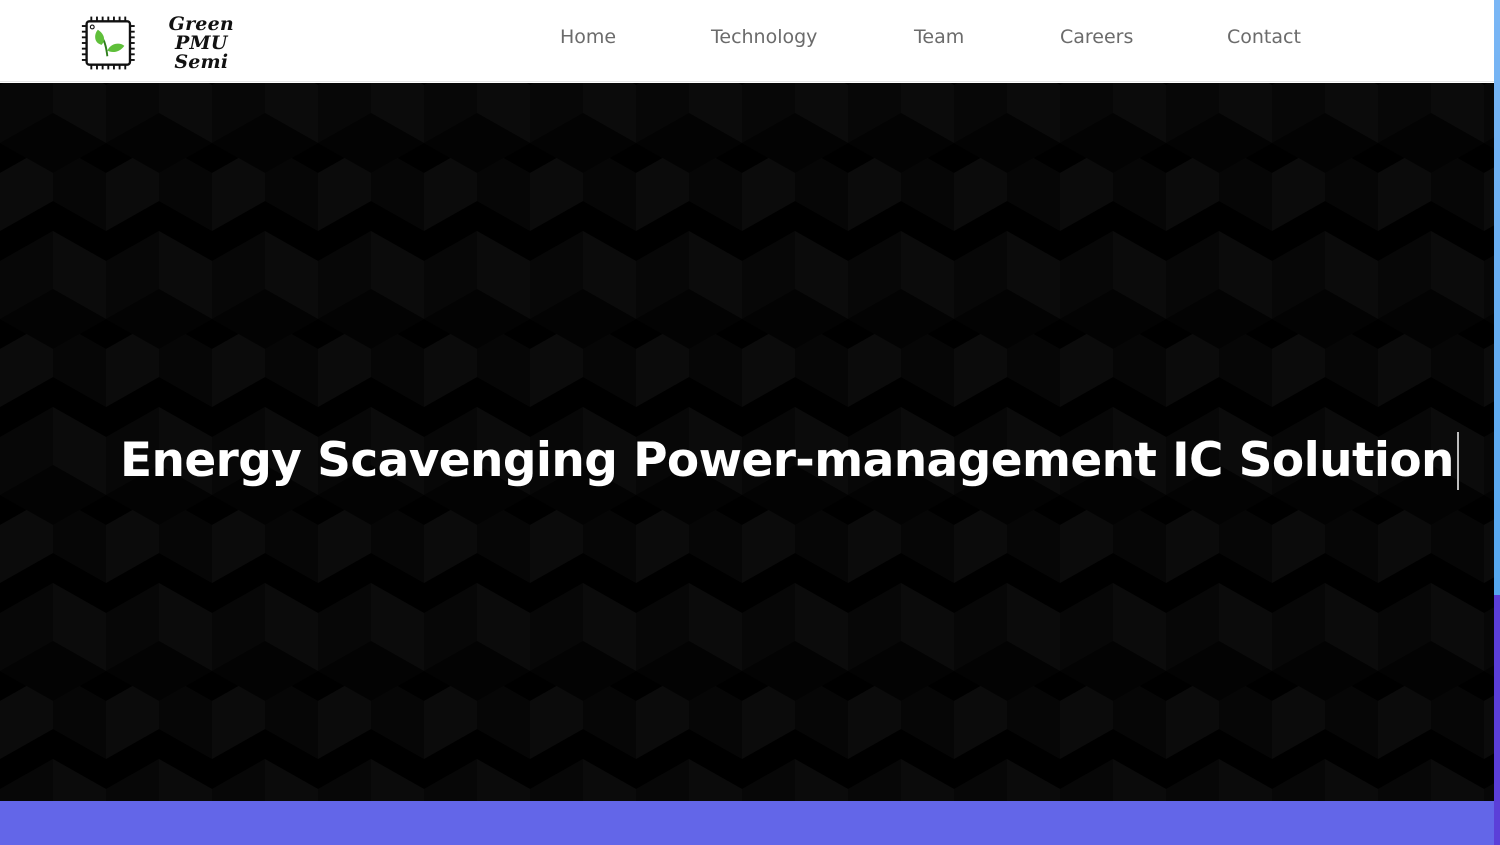 This screenshot has width=1500, height=845. What do you see at coordinates (1457, 461) in the screenshot?
I see `typing-caret` at bounding box center [1457, 461].